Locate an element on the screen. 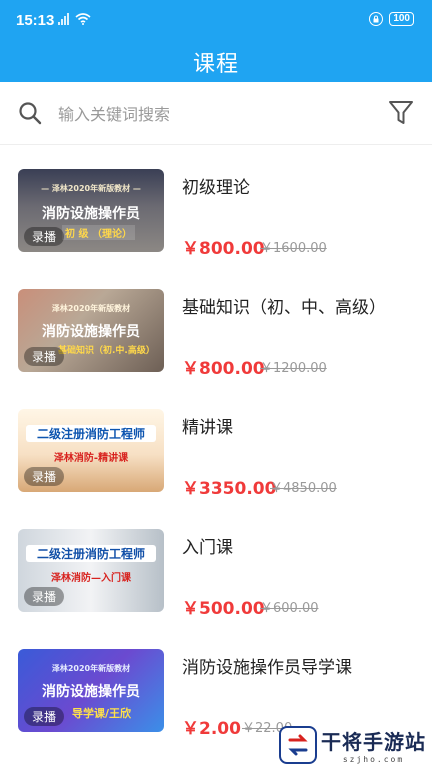 This screenshot has height=768, width=432. course-original-price: ￥600.00 is located at coordinates (289, 608).